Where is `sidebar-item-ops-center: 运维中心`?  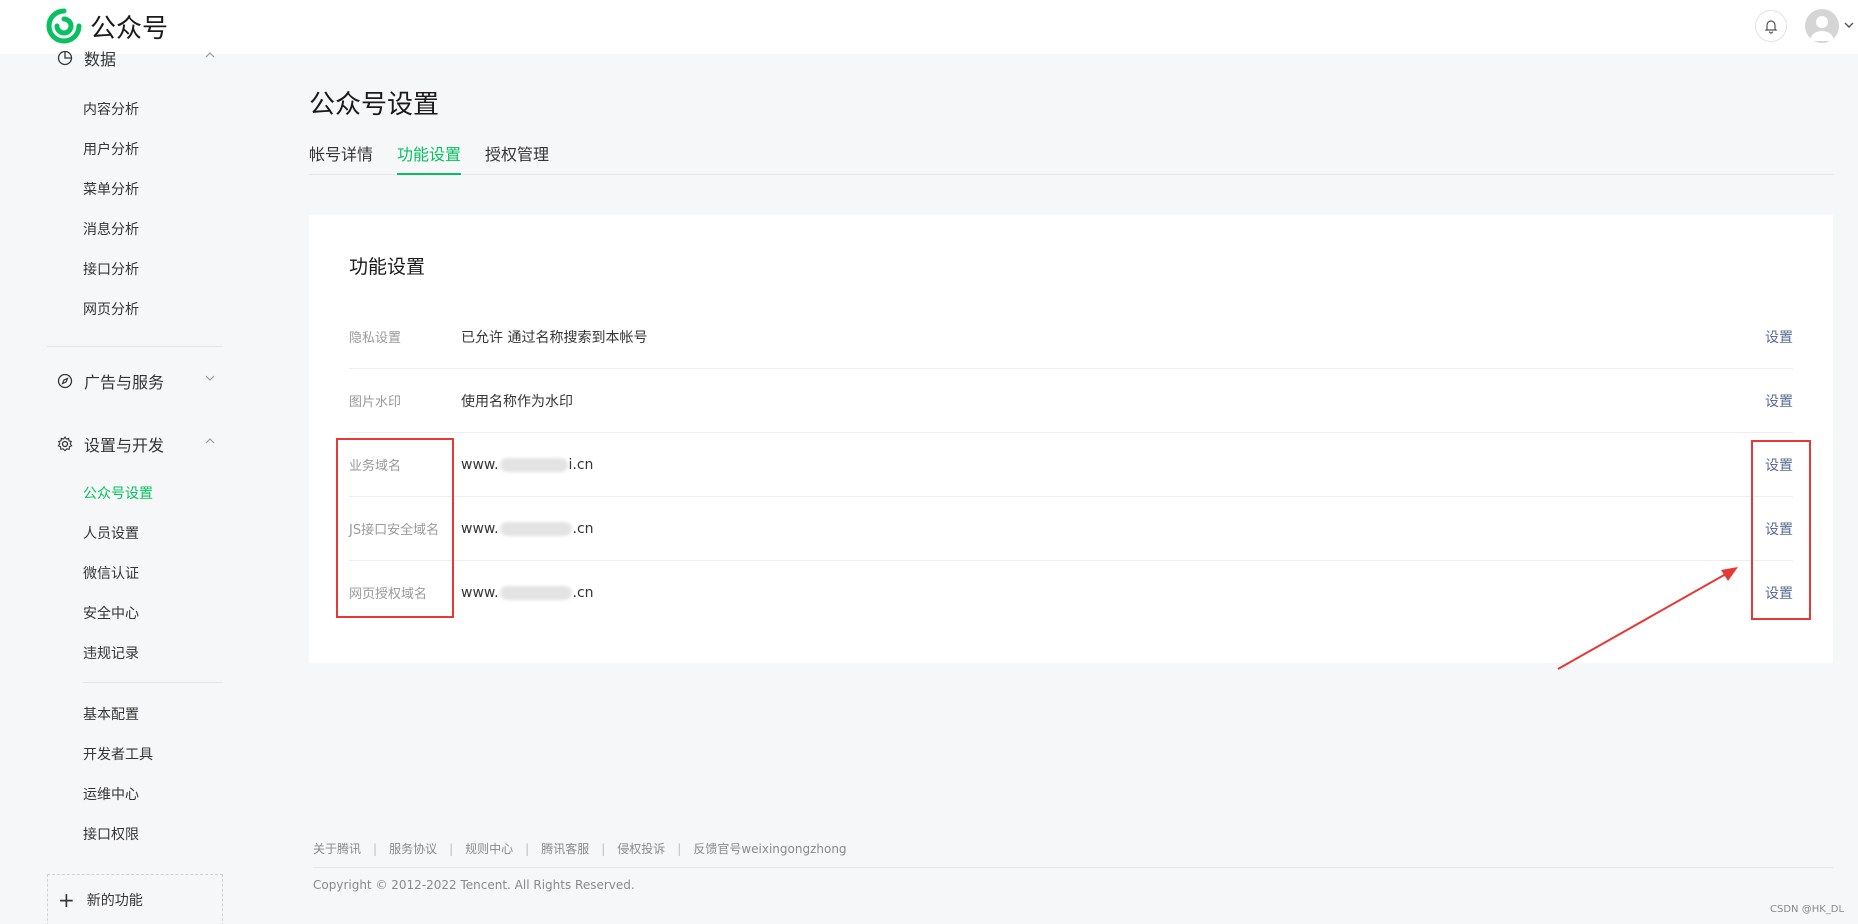
sidebar-item-ops-center: 运维中心 is located at coordinates (111, 794).